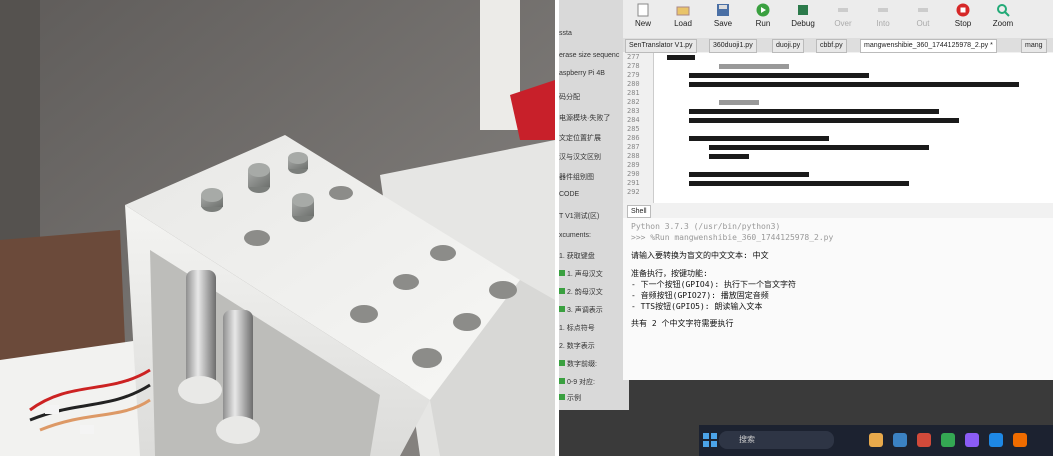  Describe the element at coordinates (723, 14) in the screenshot. I see `save-button: Save` at that location.